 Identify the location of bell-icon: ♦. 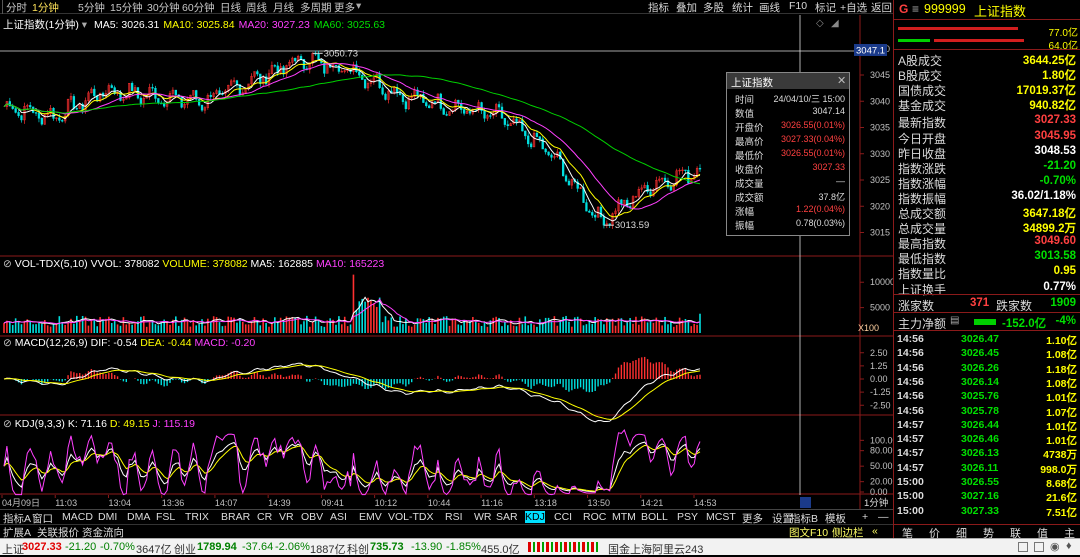
(1069, 546).